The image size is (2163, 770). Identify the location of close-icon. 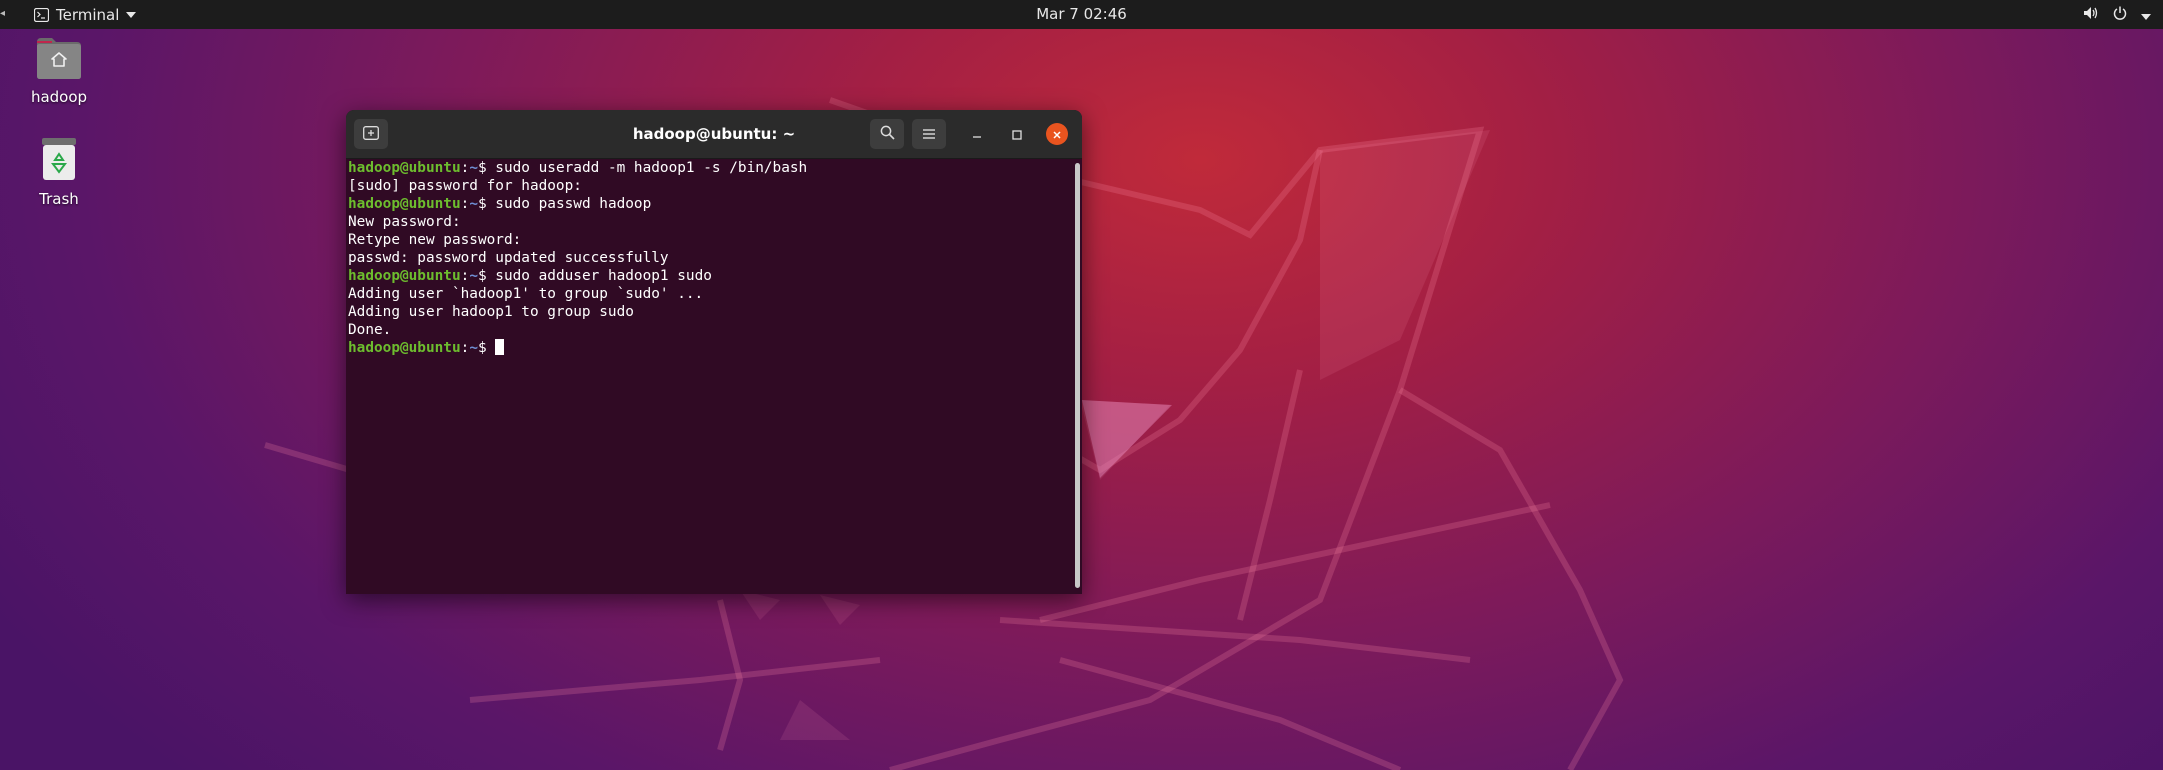
(1057, 134).